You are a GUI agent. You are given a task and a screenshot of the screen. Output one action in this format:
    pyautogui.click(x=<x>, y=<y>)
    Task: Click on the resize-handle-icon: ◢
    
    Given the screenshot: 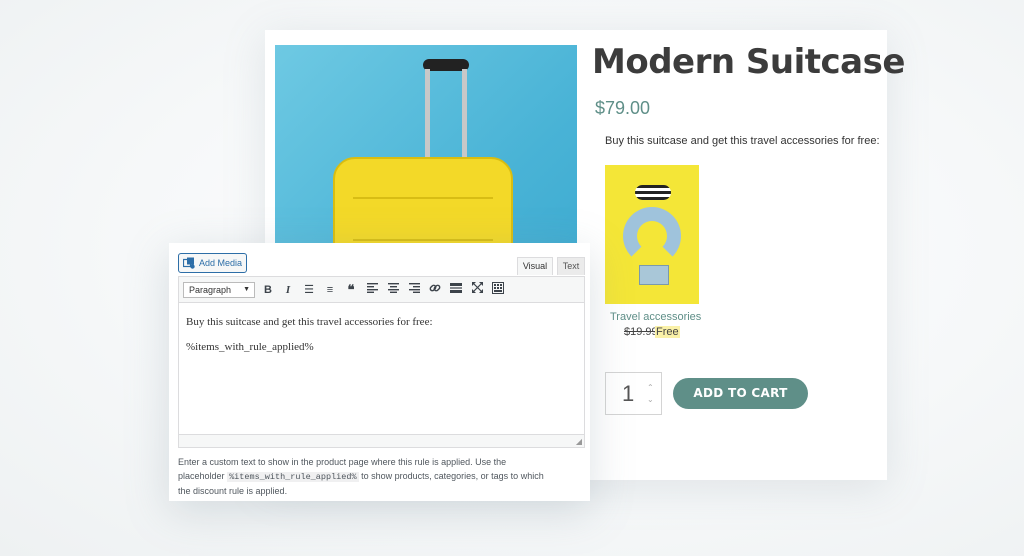 What is the action you would take?
    pyautogui.click(x=579, y=441)
    